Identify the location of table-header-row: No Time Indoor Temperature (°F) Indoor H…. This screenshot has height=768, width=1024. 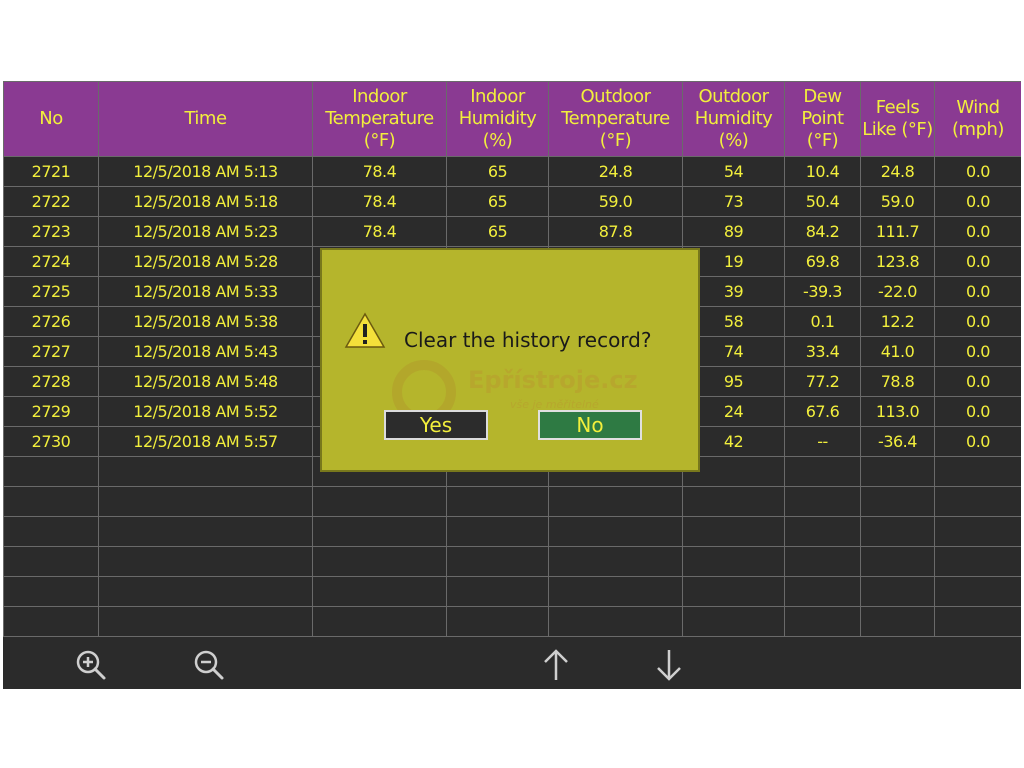
(512, 119).